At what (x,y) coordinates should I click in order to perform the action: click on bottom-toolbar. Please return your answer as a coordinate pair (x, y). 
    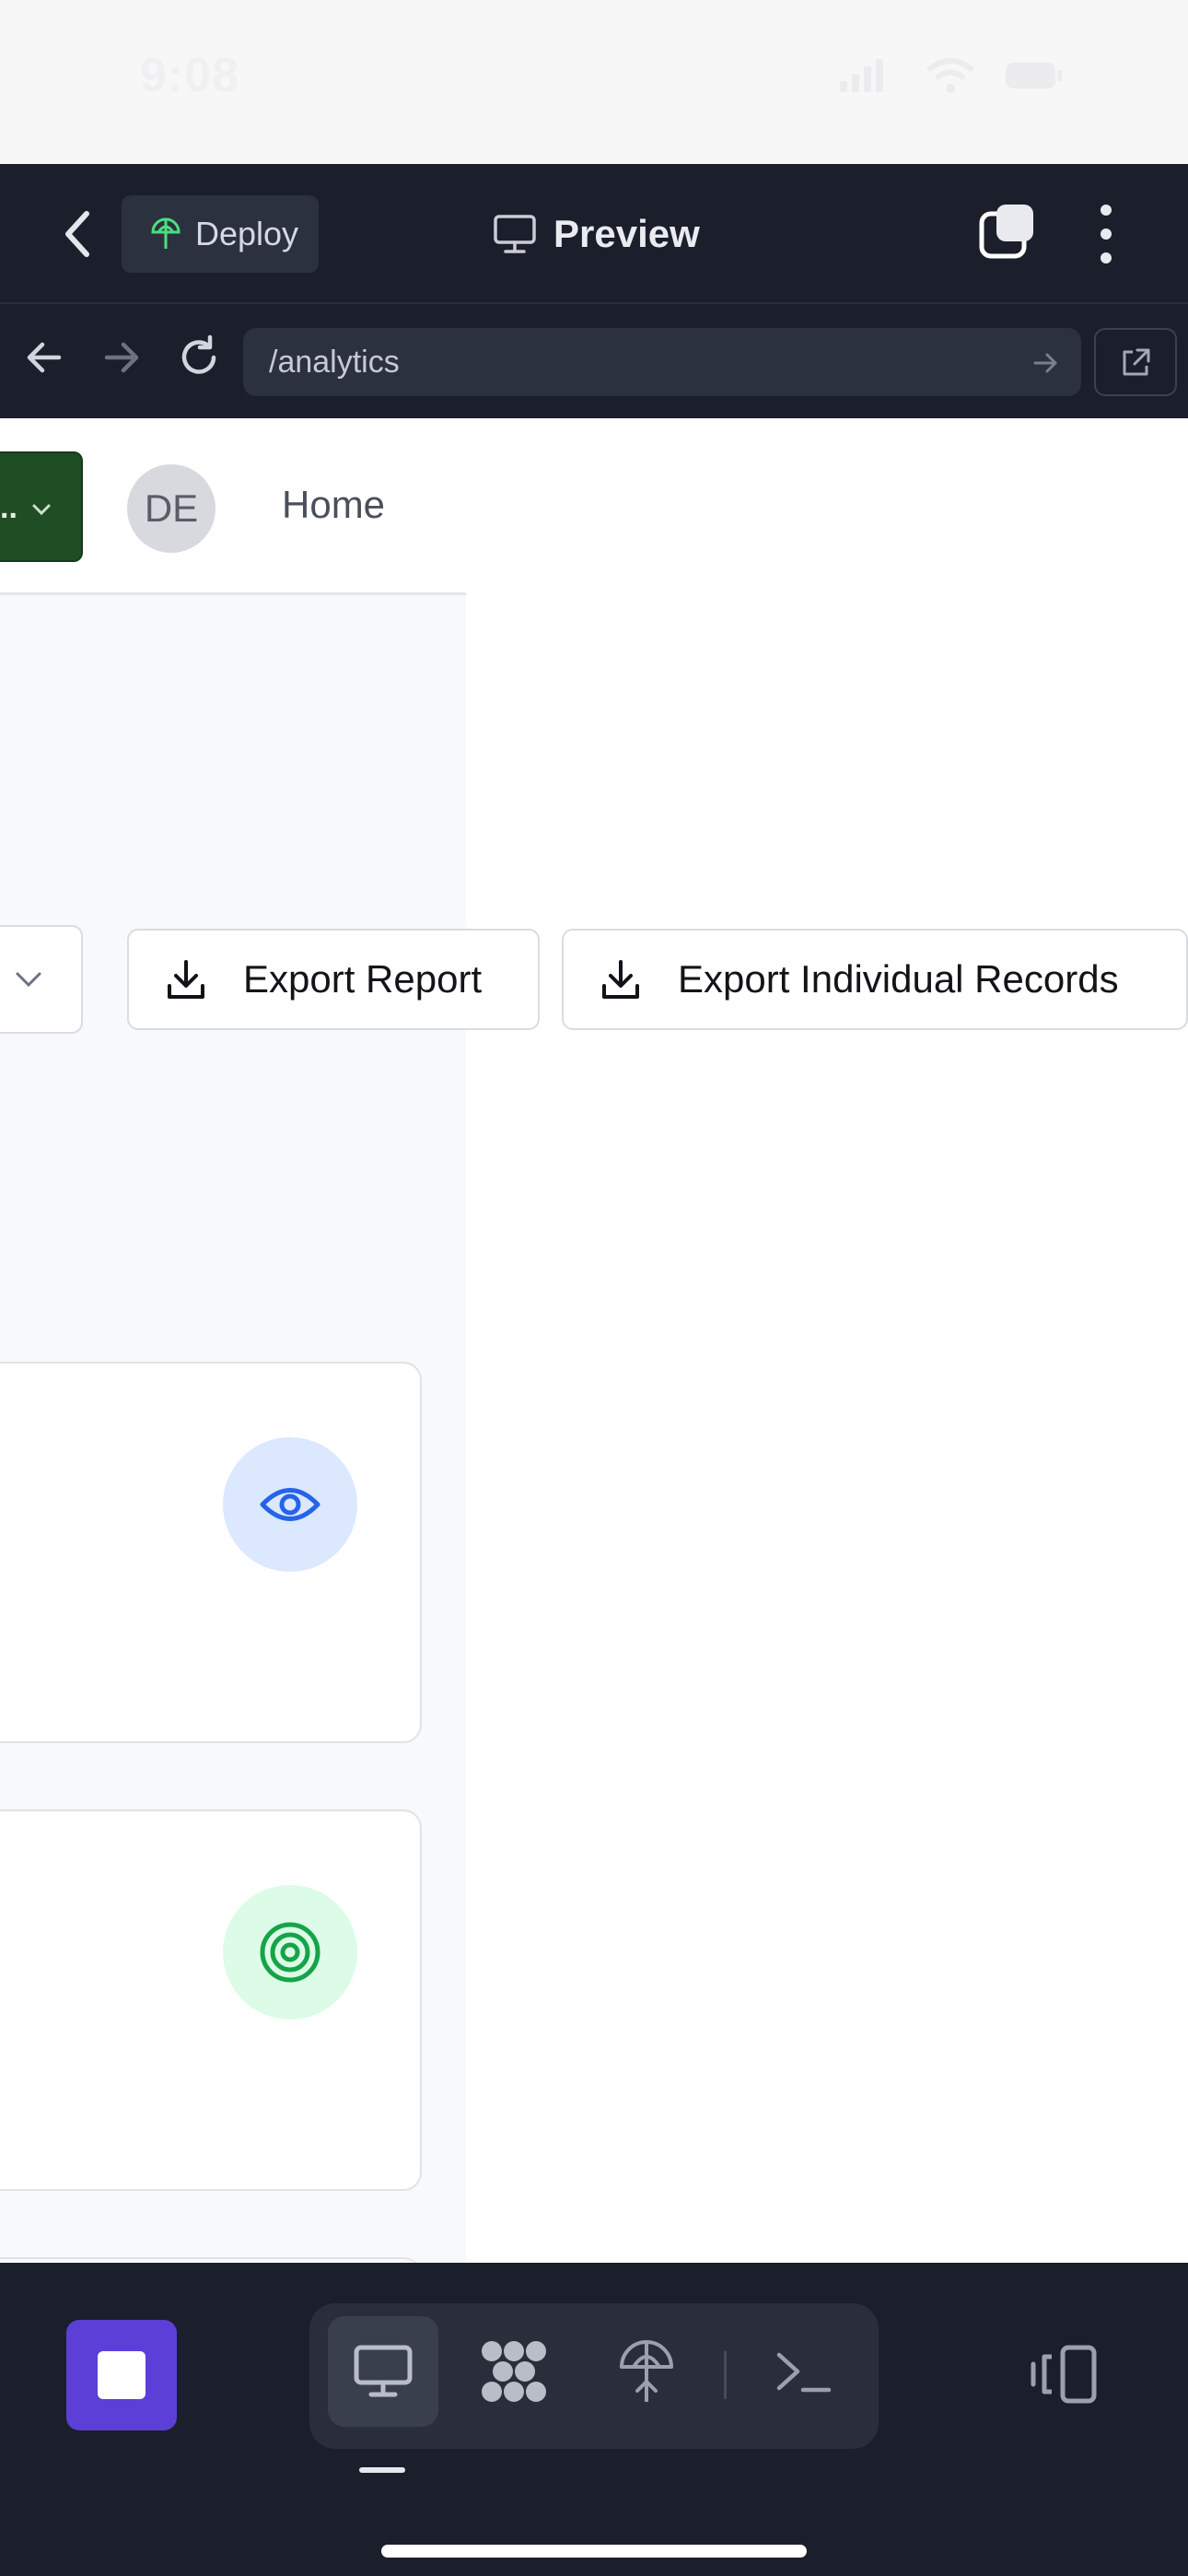
    Looking at the image, I should click on (594, 2419).